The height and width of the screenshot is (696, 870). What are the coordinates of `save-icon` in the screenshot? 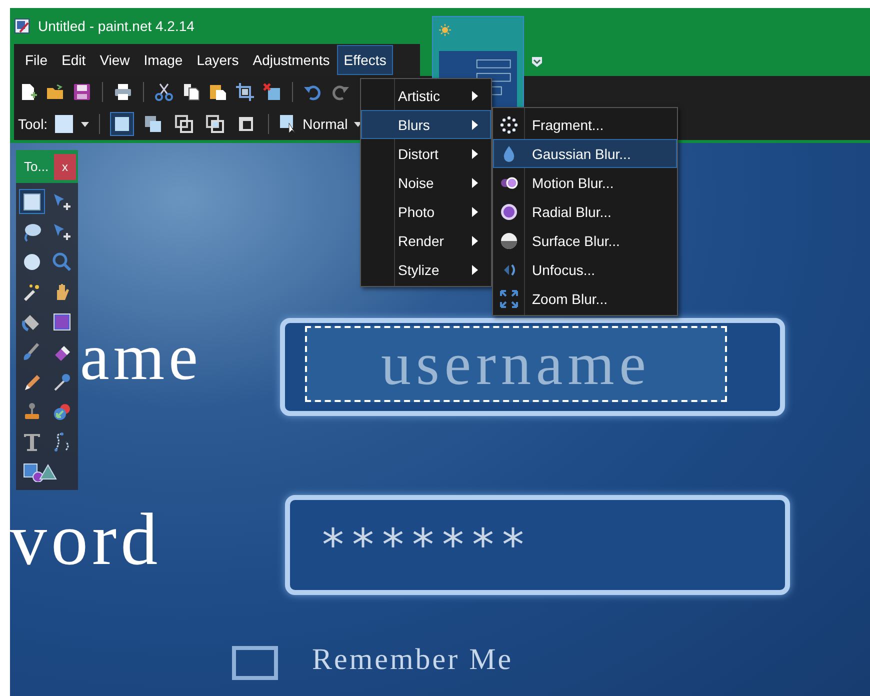 It's located at (82, 92).